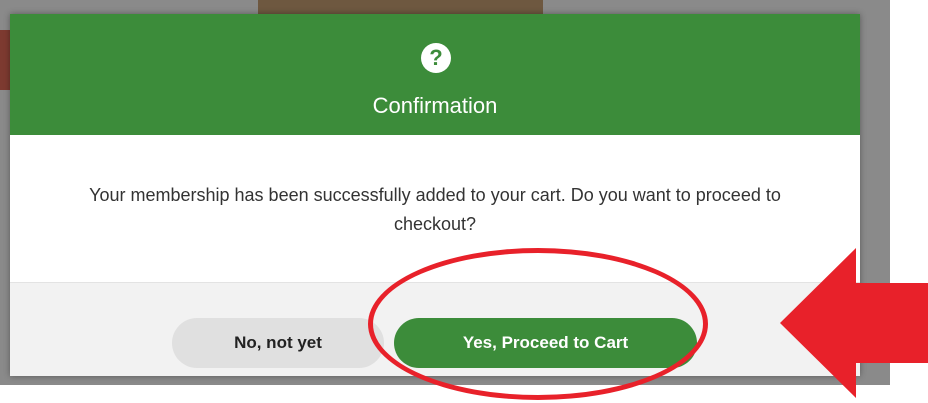 This screenshot has width=928, height=403. What do you see at coordinates (854, 323) in the screenshot?
I see `red-arrow-icon` at bounding box center [854, 323].